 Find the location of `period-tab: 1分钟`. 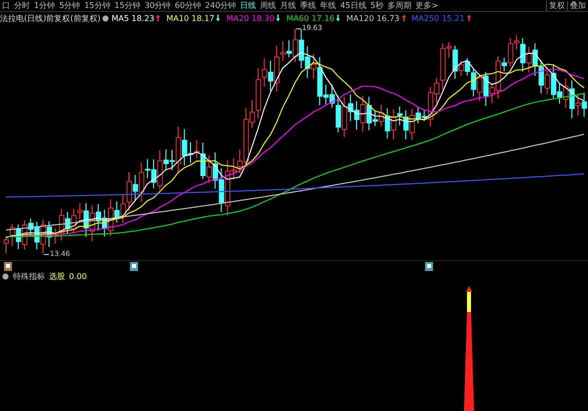

period-tab: 1分钟 is located at coordinates (45, 5).